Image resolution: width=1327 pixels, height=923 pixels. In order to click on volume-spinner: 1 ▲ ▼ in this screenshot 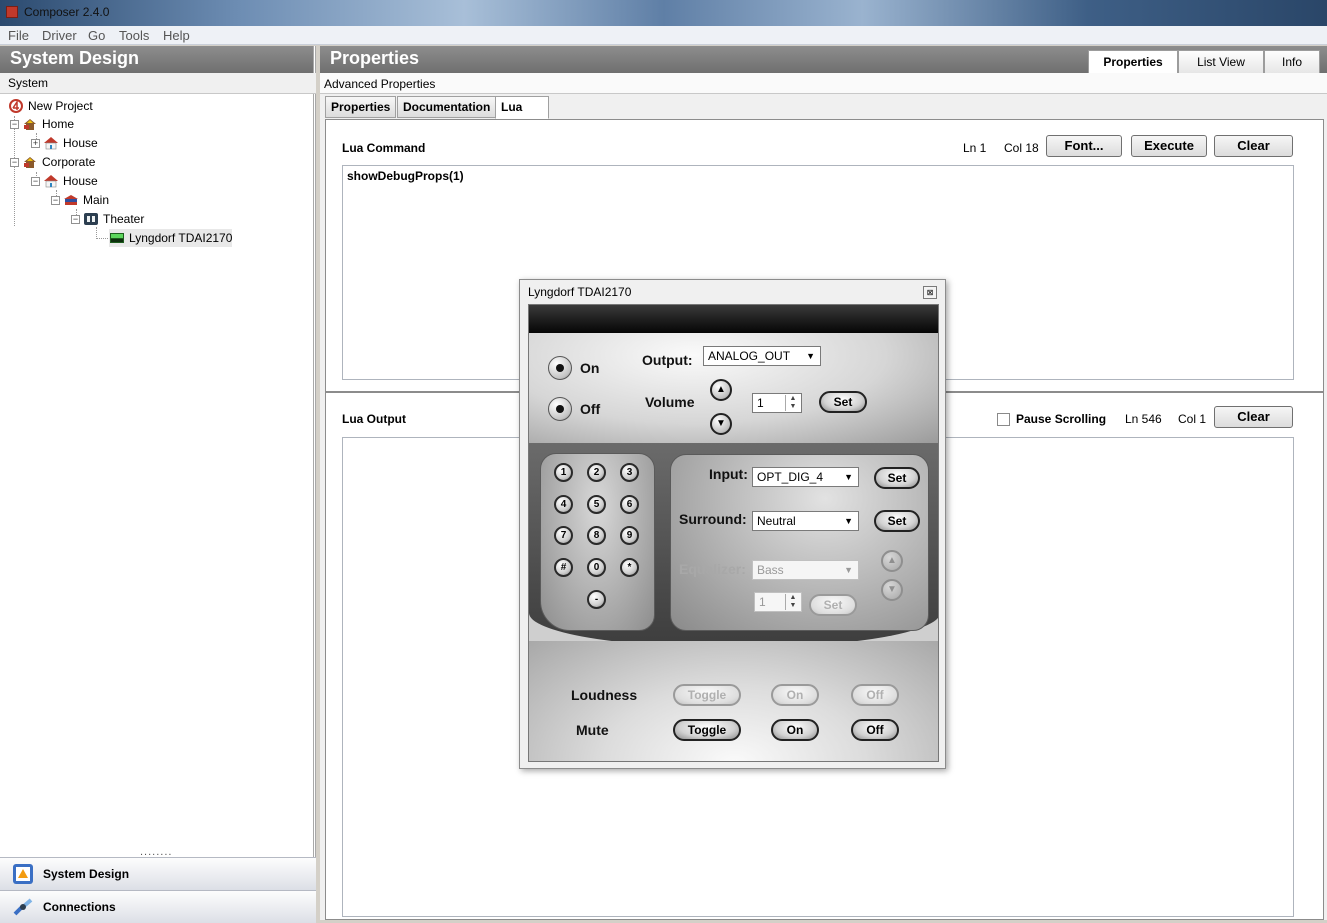, I will do `click(777, 403)`.